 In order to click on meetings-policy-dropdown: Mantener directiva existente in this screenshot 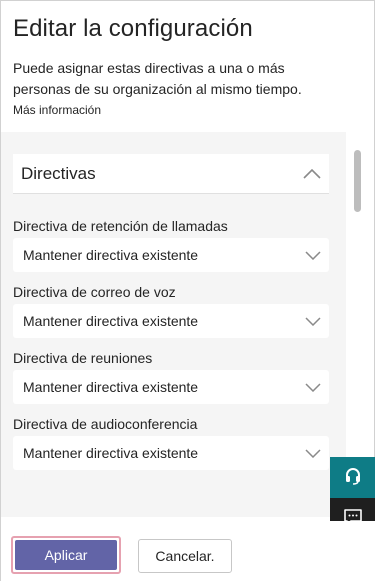, I will do `click(171, 387)`.